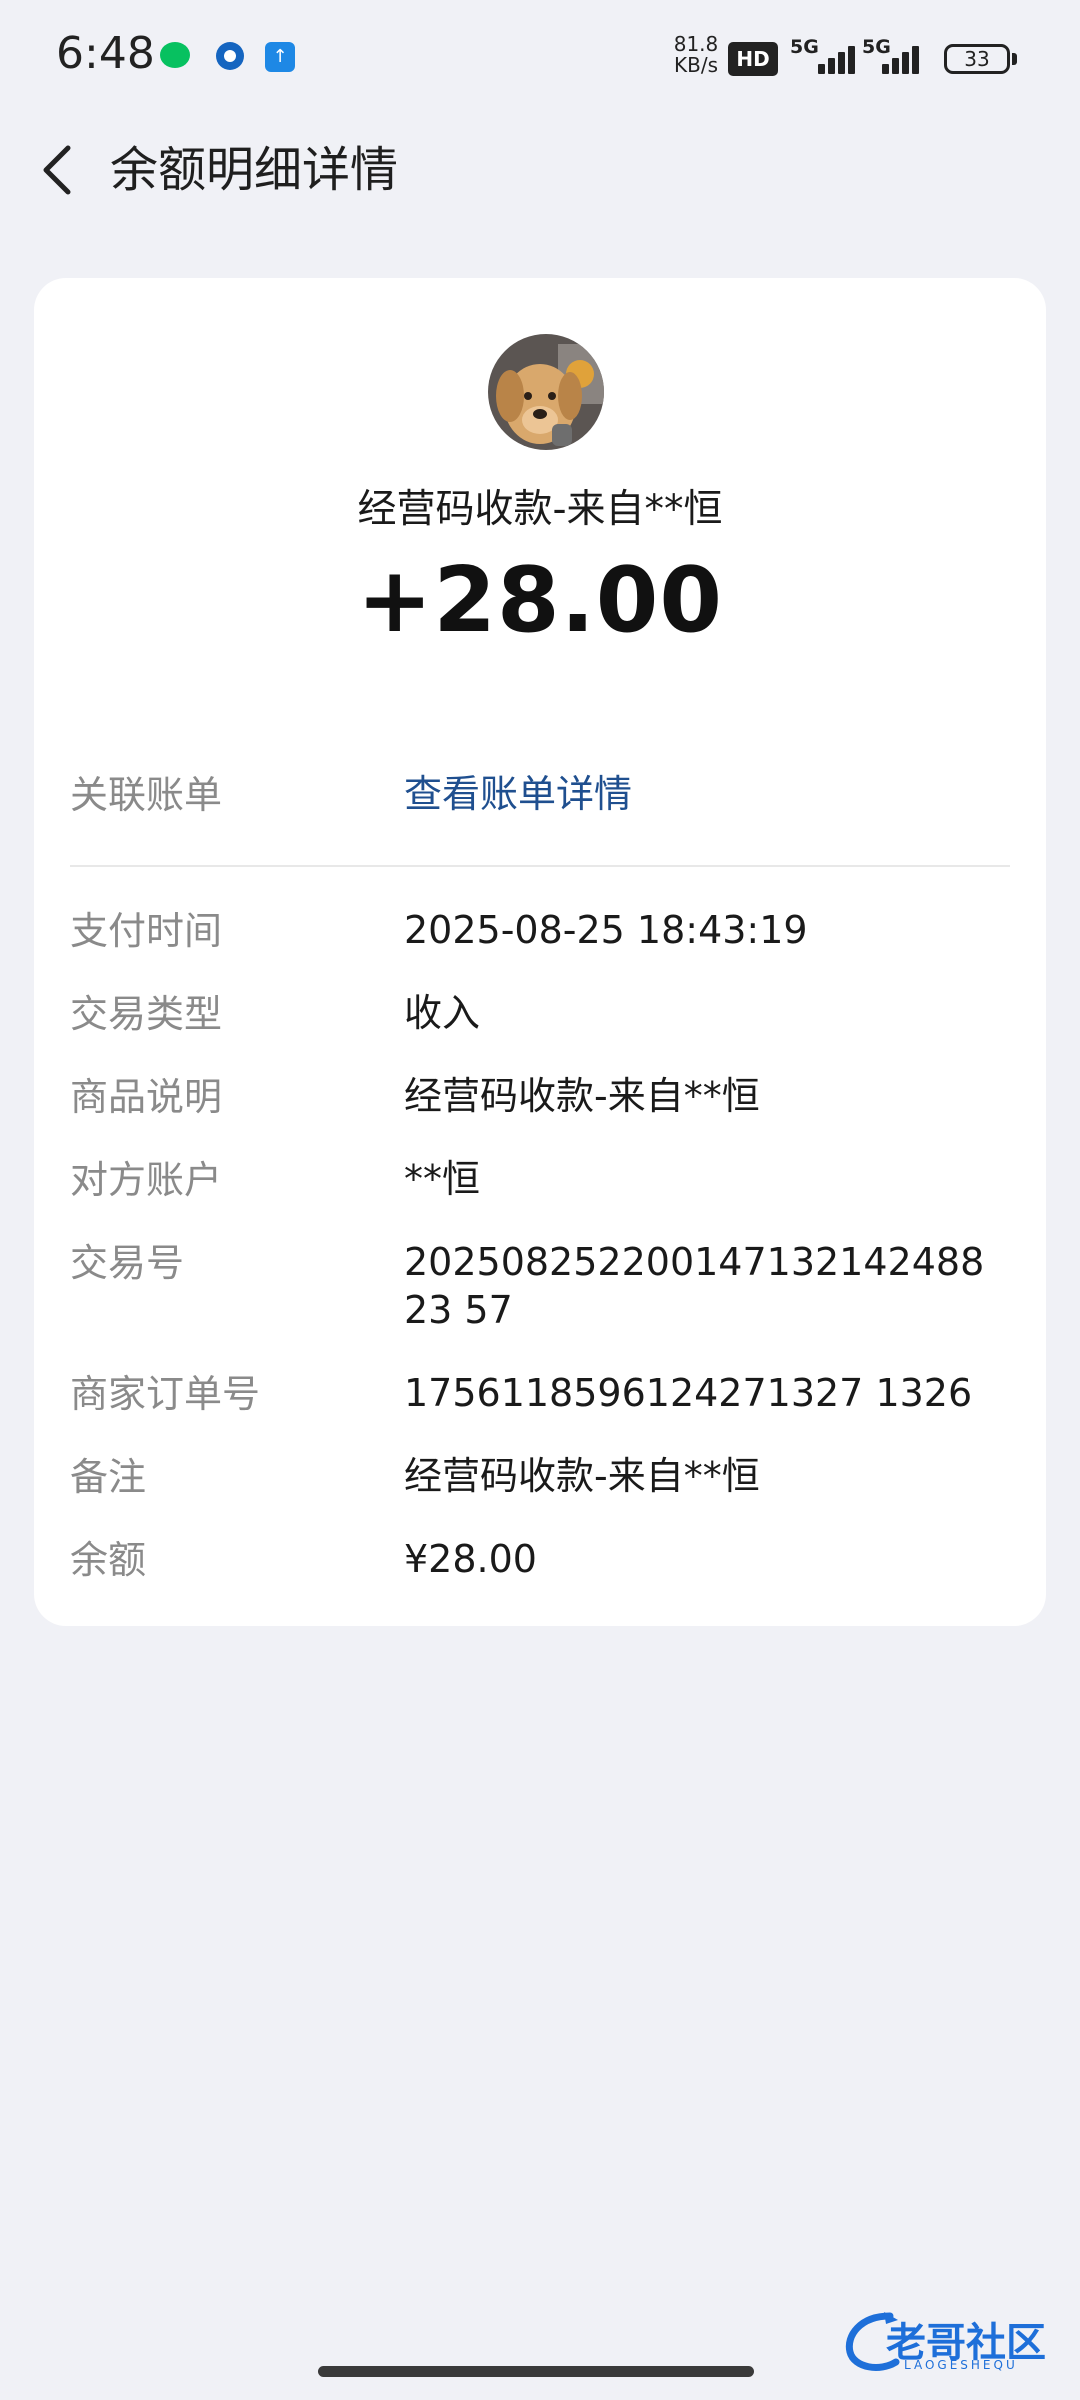 The image size is (1080, 2400). What do you see at coordinates (105, 53) in the screenshot?
I see `status-time: 6:48` at bounding box center [105, 53].